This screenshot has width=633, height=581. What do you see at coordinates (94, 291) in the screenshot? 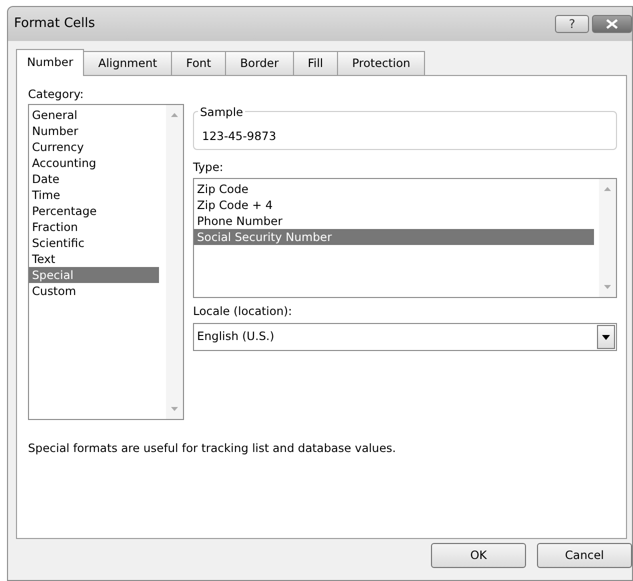
I see `list-item: Custom` at bounding box center [94, 291].